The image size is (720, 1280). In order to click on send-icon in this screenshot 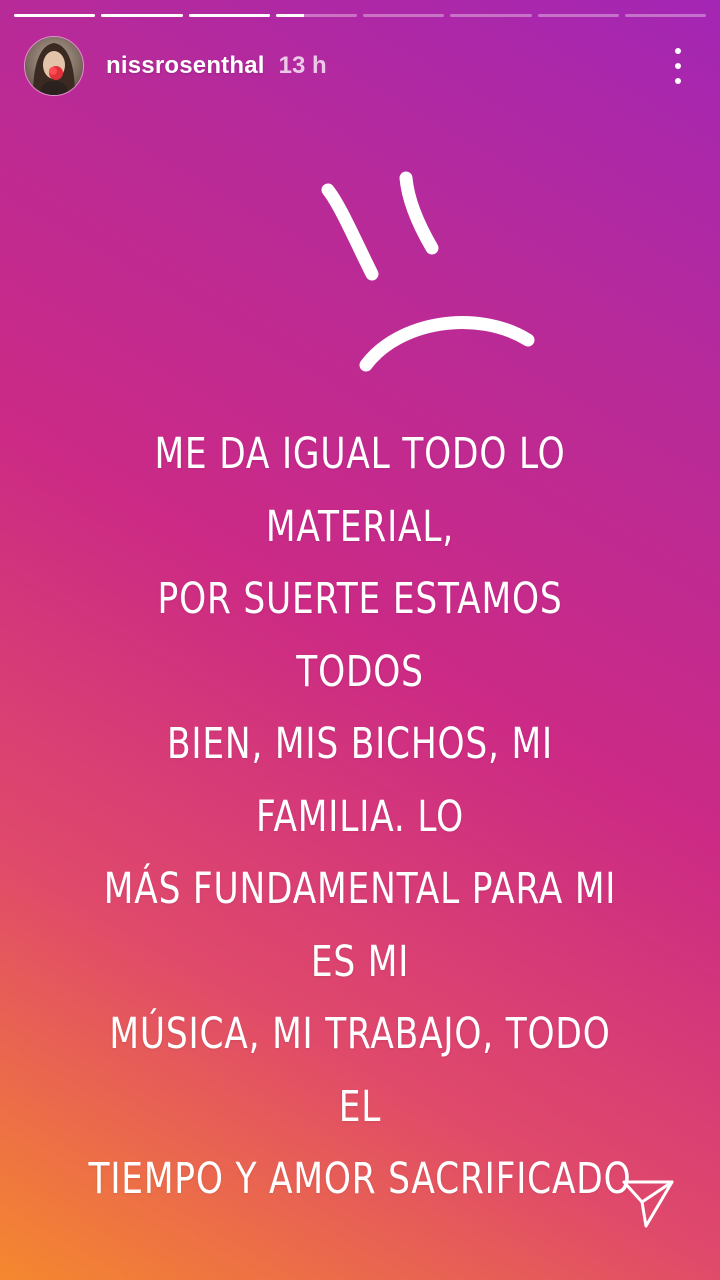, I will do `click(648, 1204)`.